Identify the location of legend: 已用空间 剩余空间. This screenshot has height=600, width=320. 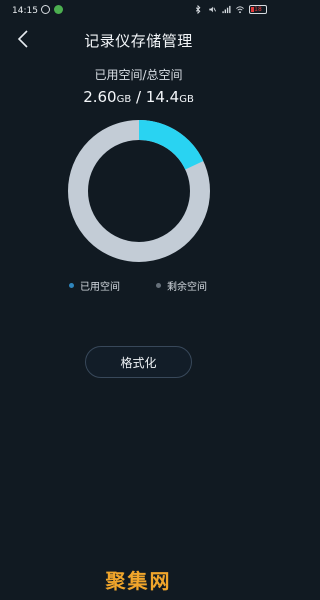
(138, 285).